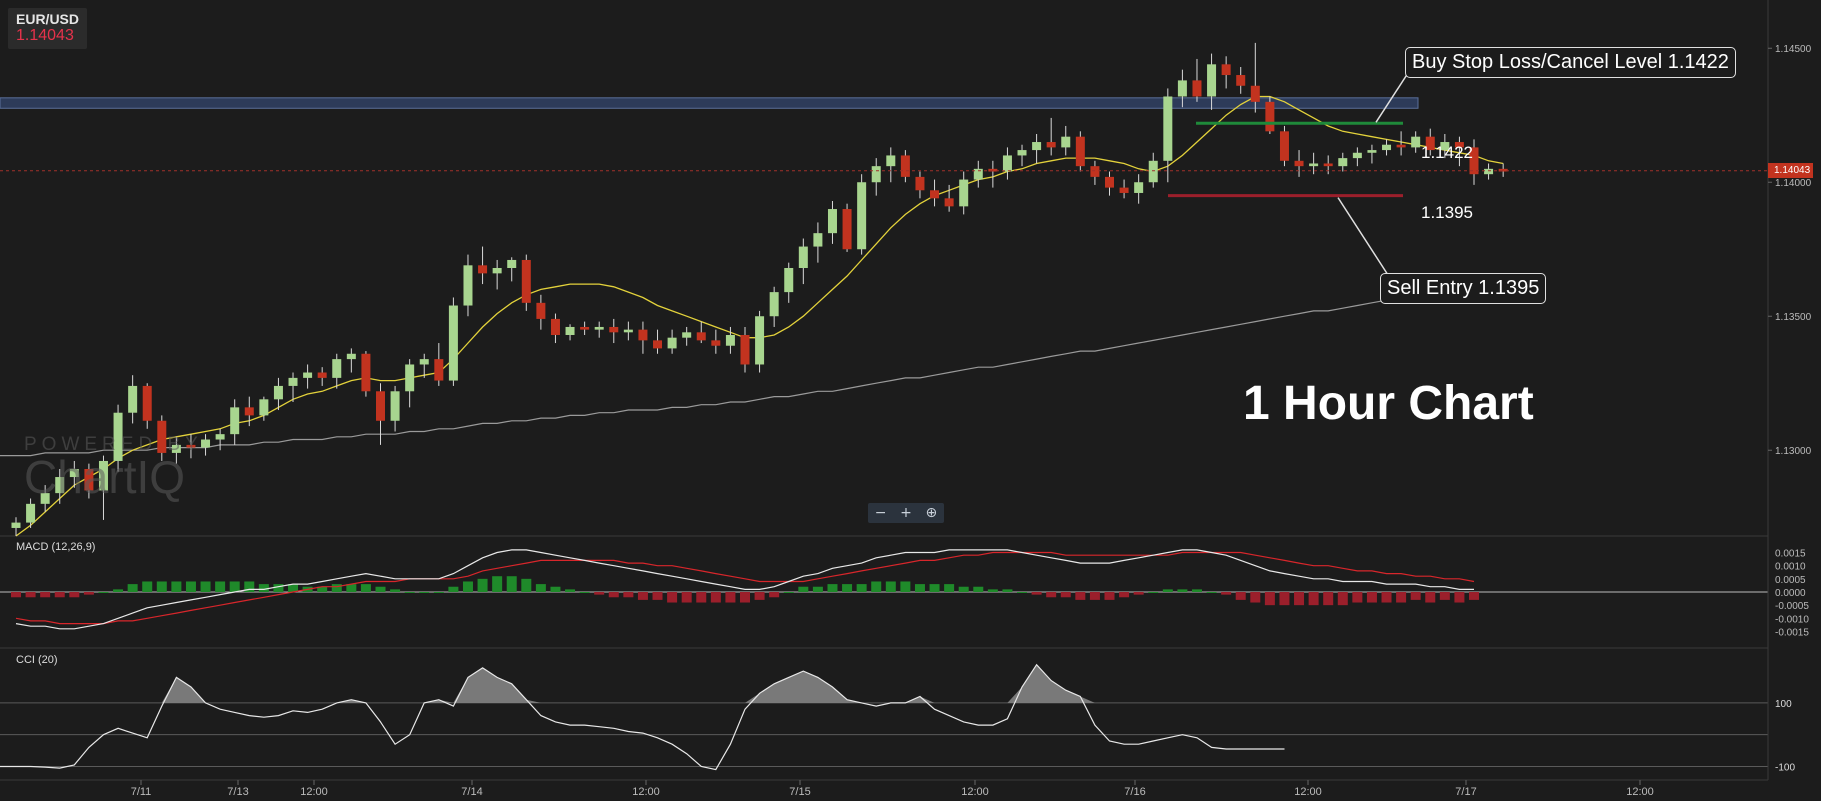 Image resolution: width=1821 pixels, height=801 pixels. I want to click on chart-title-overlay: 1 Hour Chart, so click(1388, 403).